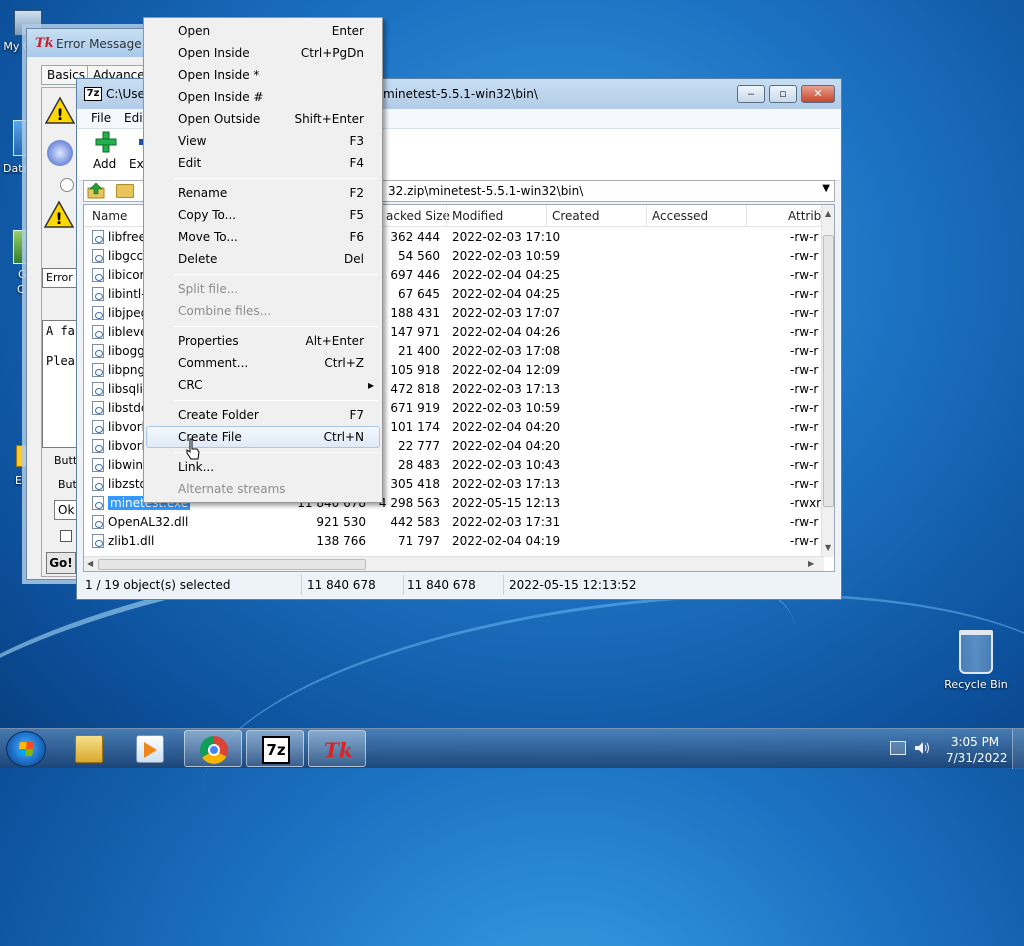 This screenshot has height=946, width=1024. I want to click on cell-packed-size: 71 797, so click(419, 541).